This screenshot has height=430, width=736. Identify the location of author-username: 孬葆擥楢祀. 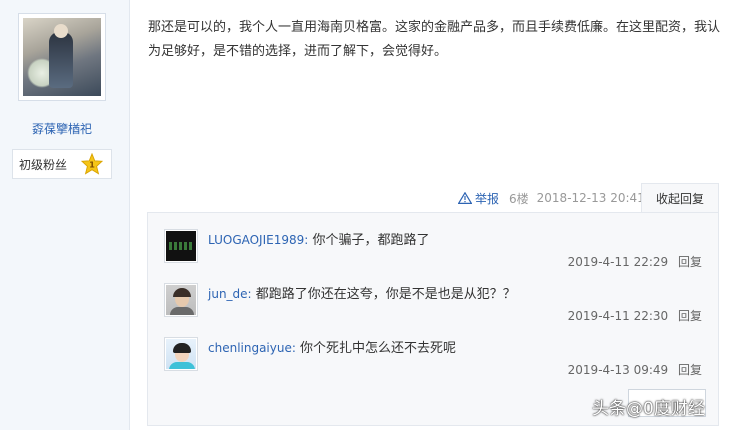
(62, 128).